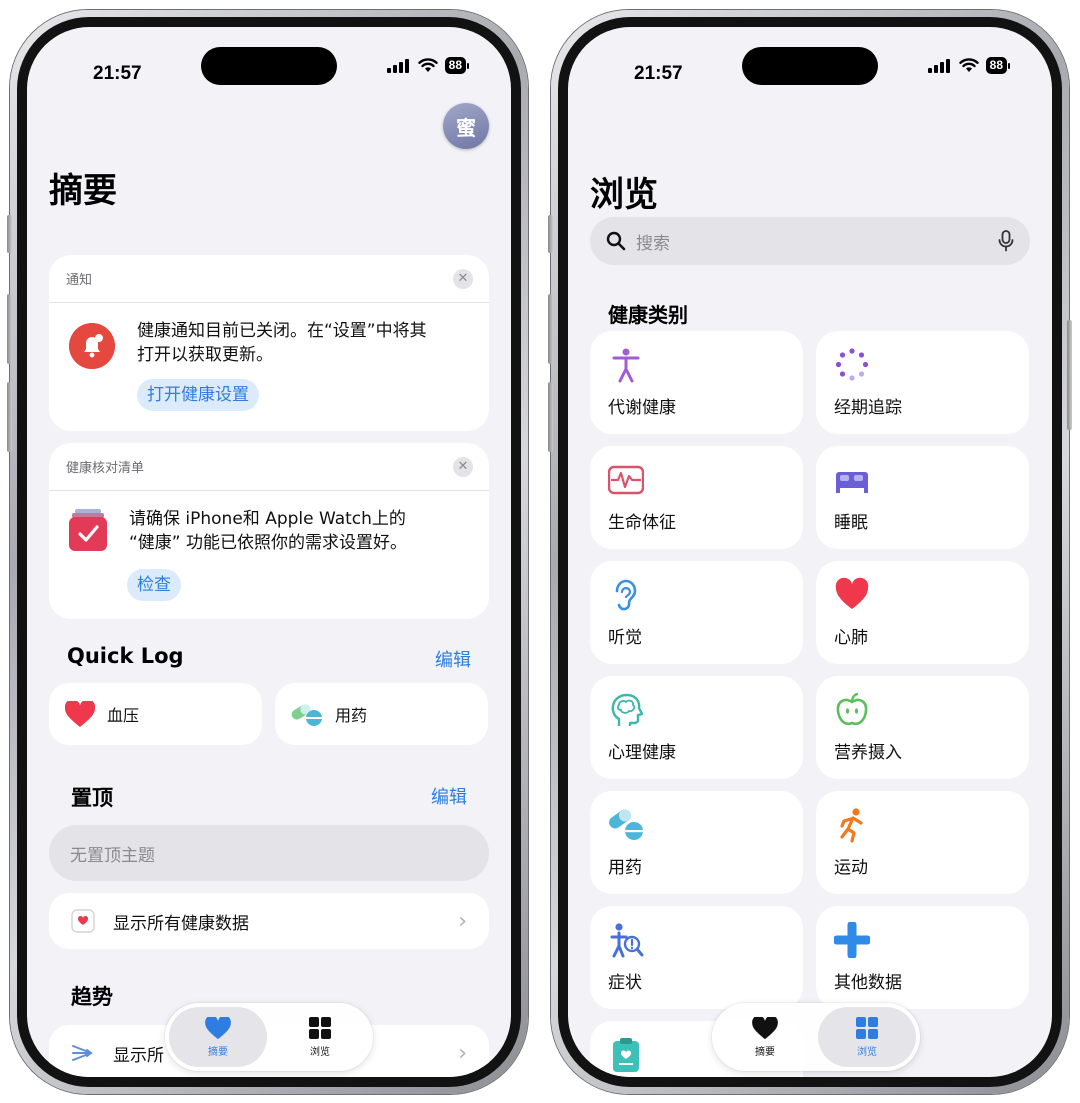 The width and height of the screenshot is (1080, 1103). Describe the element at coordinates (82, 1053) in the screenshot. I see `trend-arrows-icon` at that location.